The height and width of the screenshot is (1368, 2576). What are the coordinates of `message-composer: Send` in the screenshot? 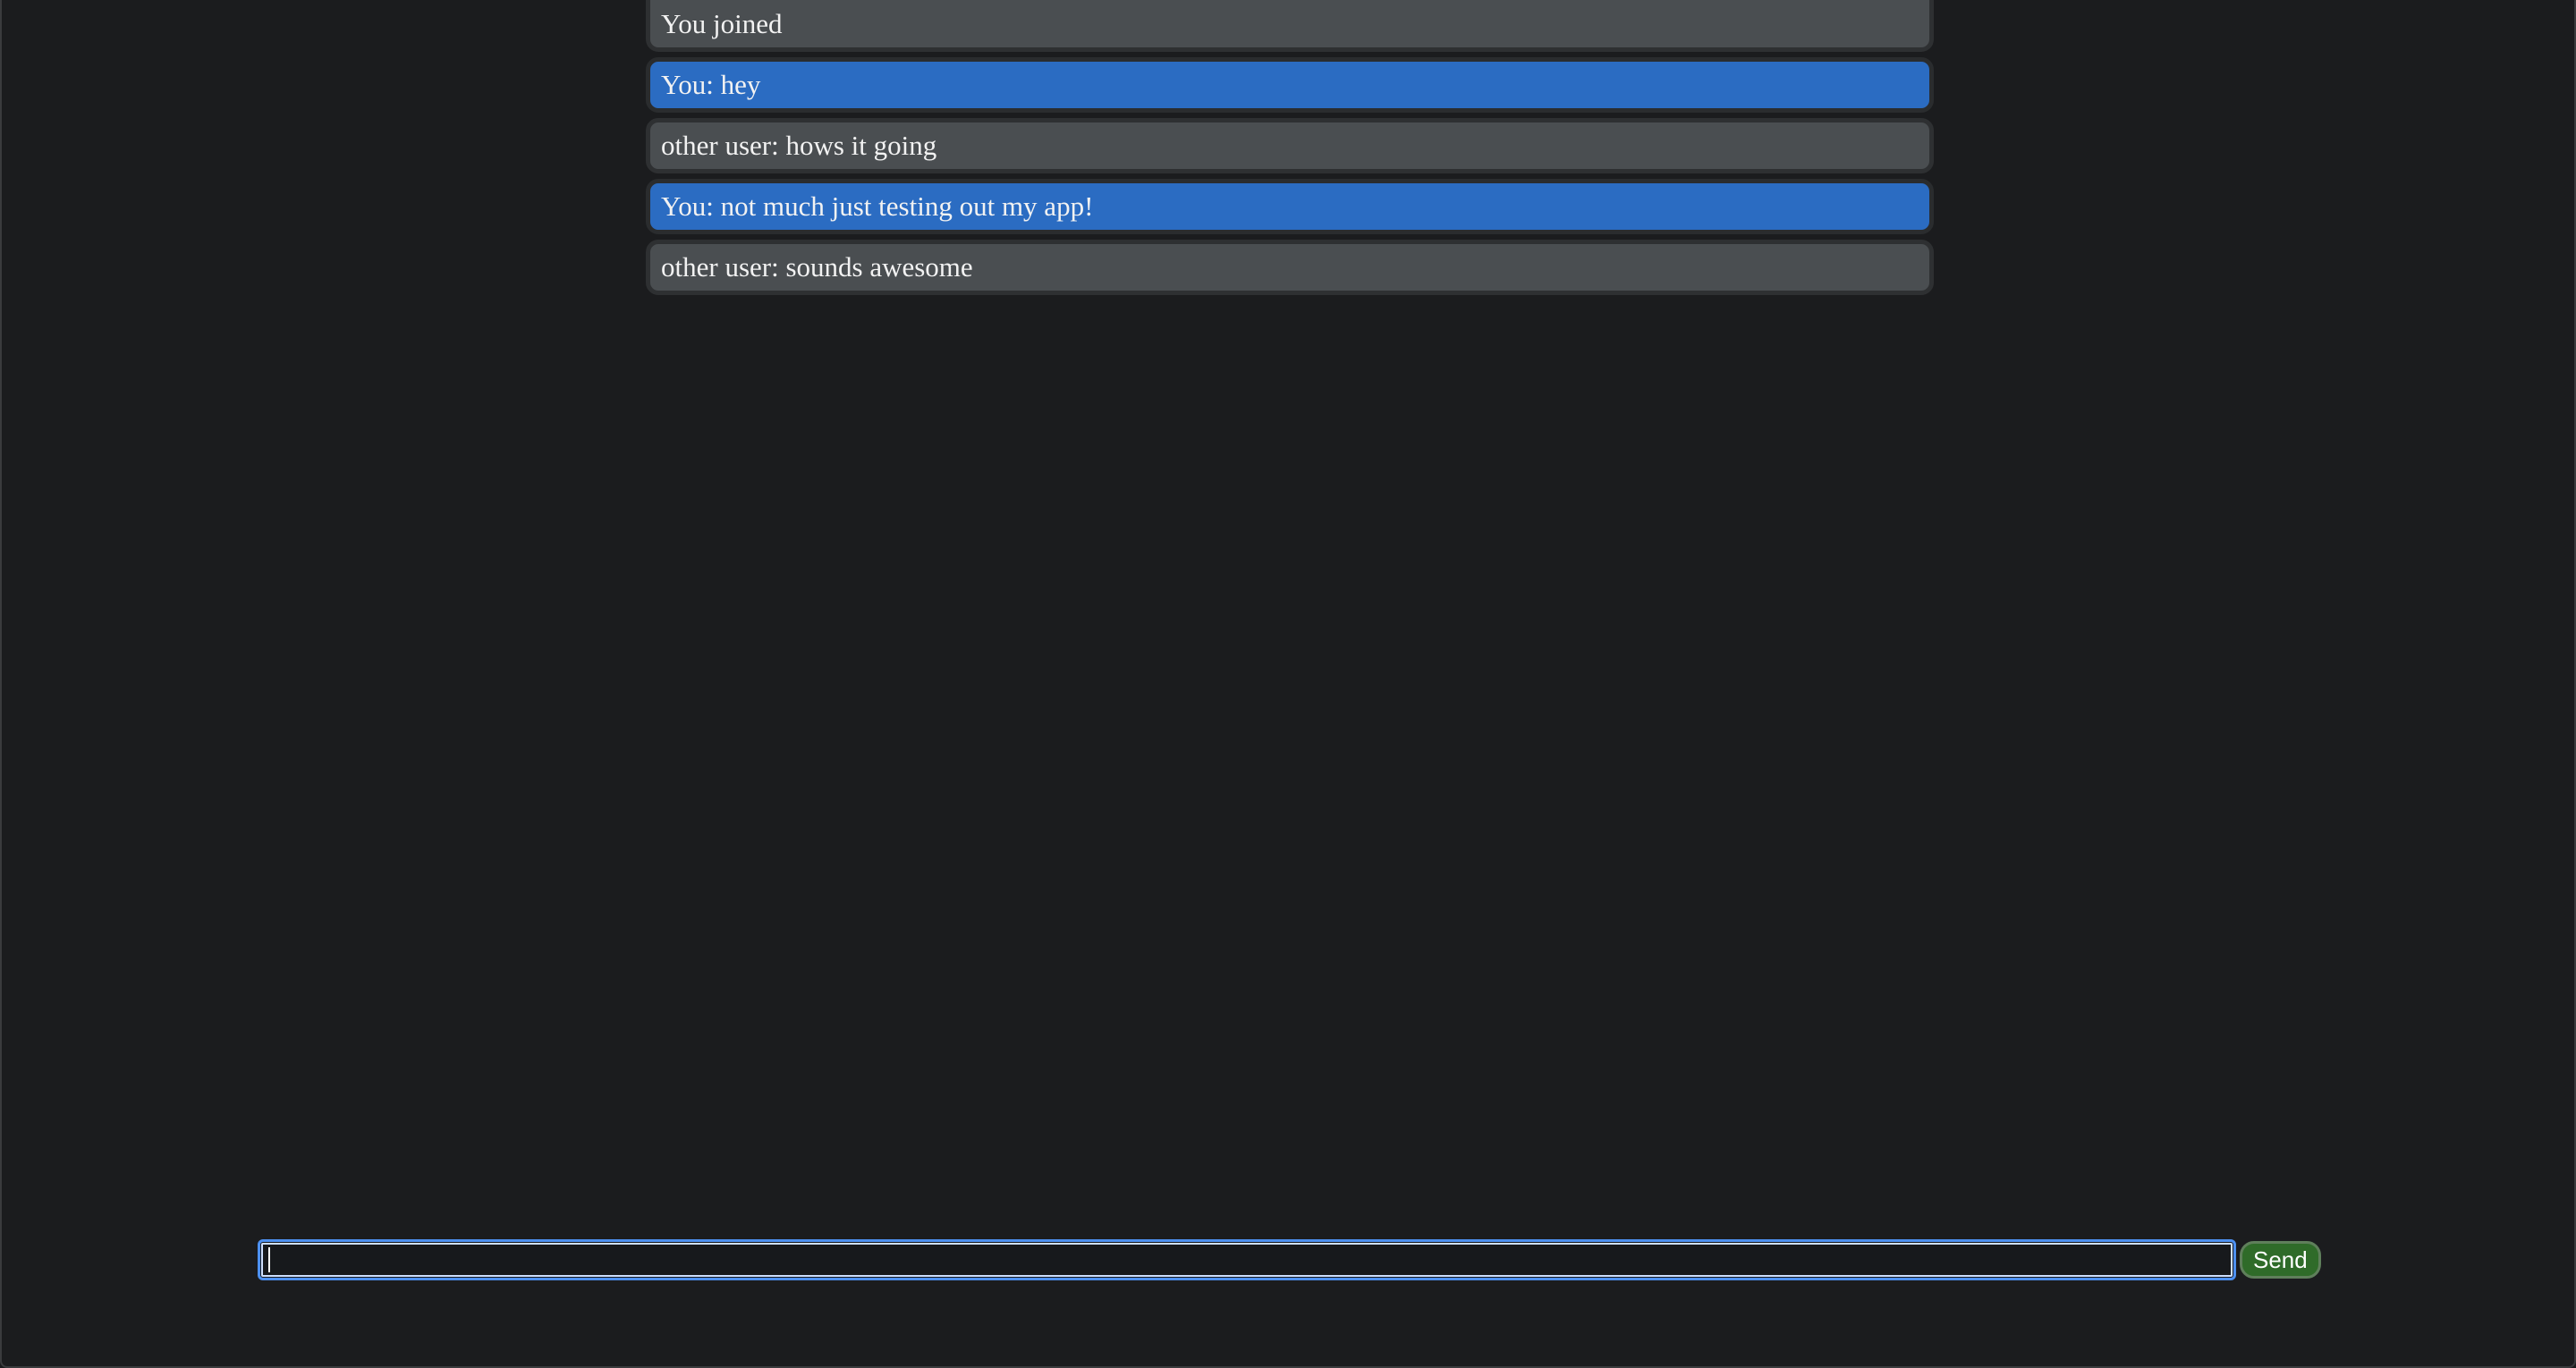 It's located at (1289, 1260).